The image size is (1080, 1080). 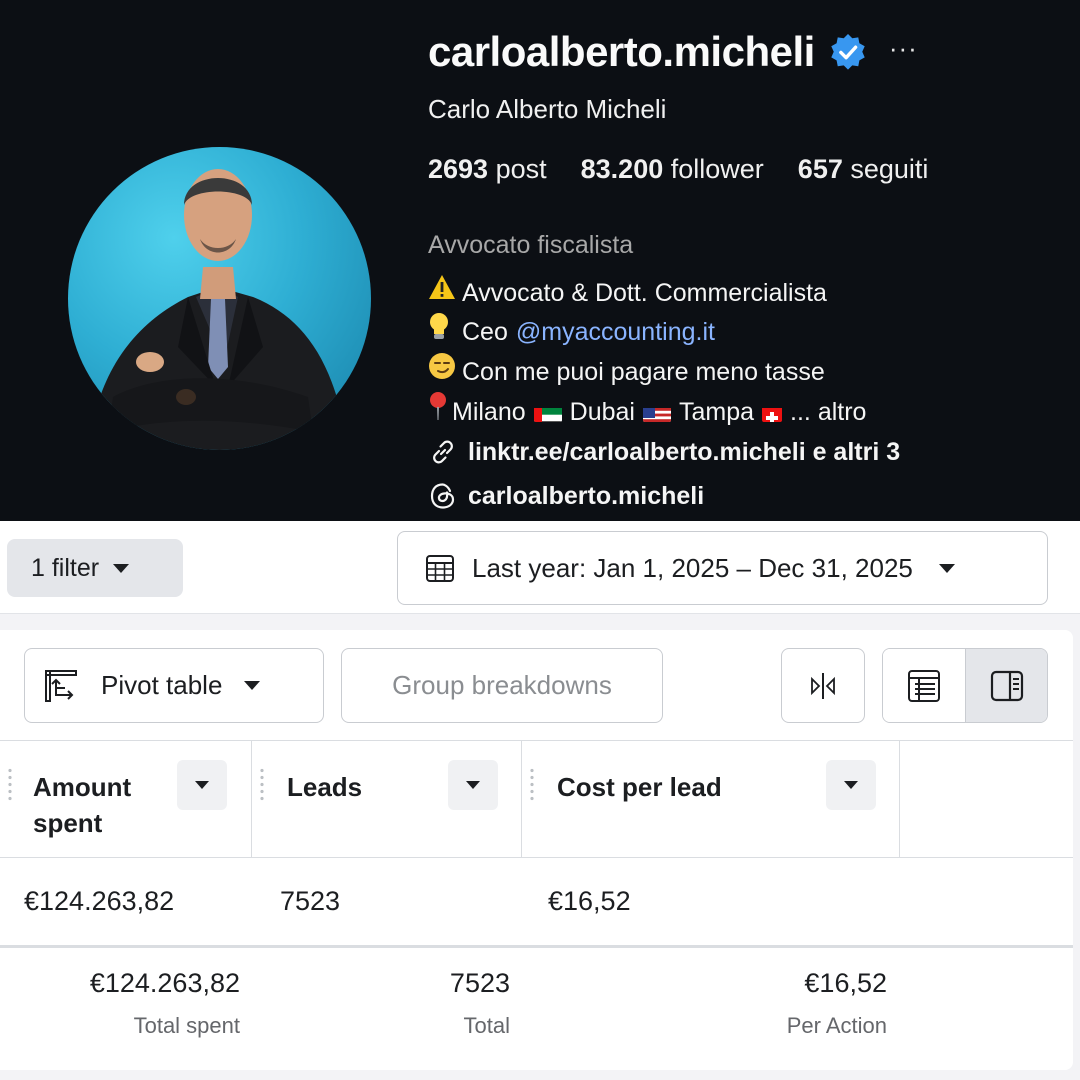 I want to click on filter-button: 1 filter, so click(x=95, y=568).